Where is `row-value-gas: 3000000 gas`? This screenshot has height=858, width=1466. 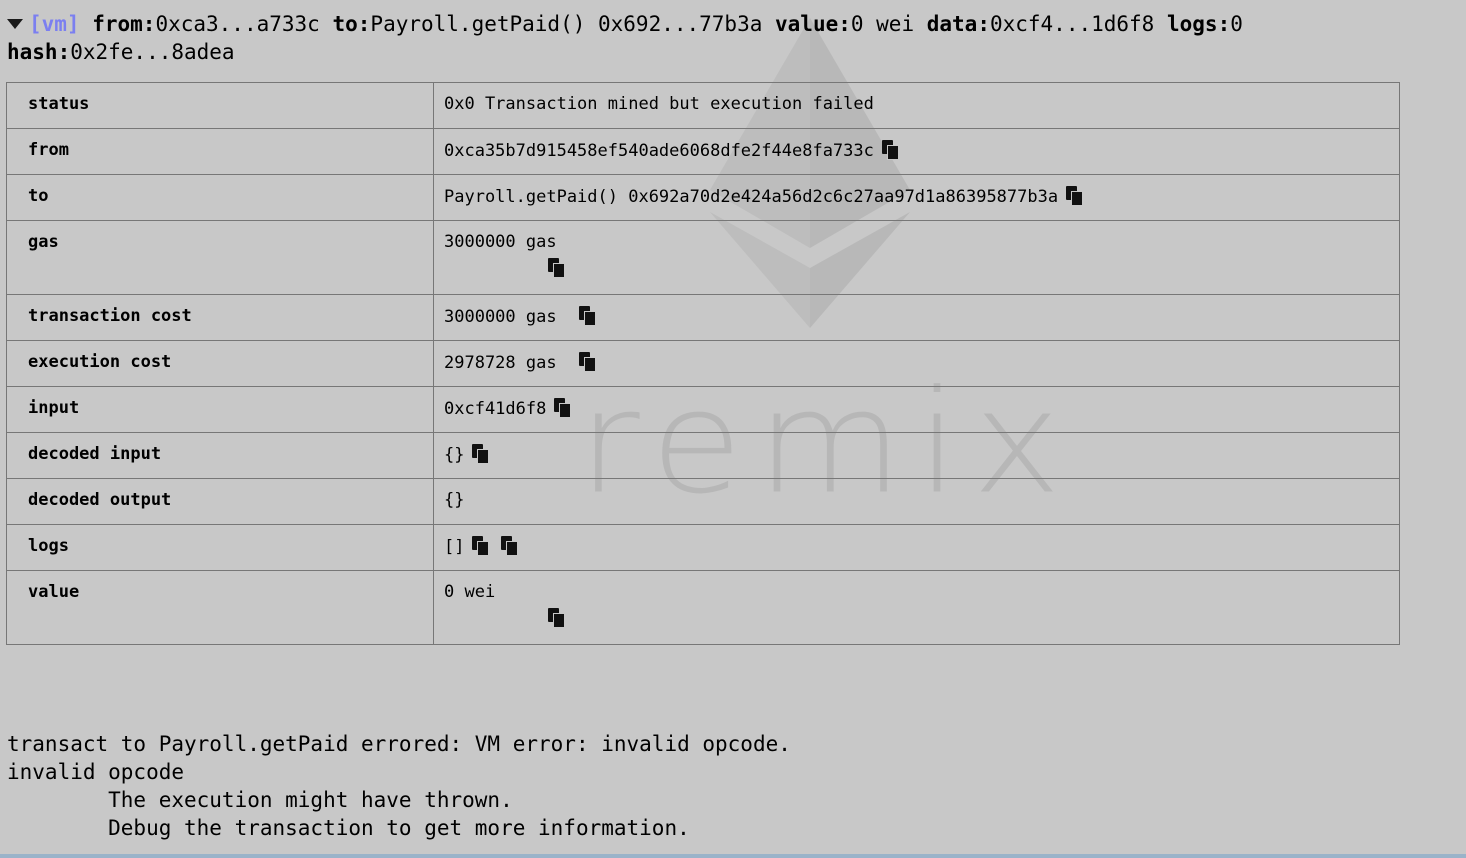 row-value-gas: 3000000 gas is located at coordinates (500, 242).